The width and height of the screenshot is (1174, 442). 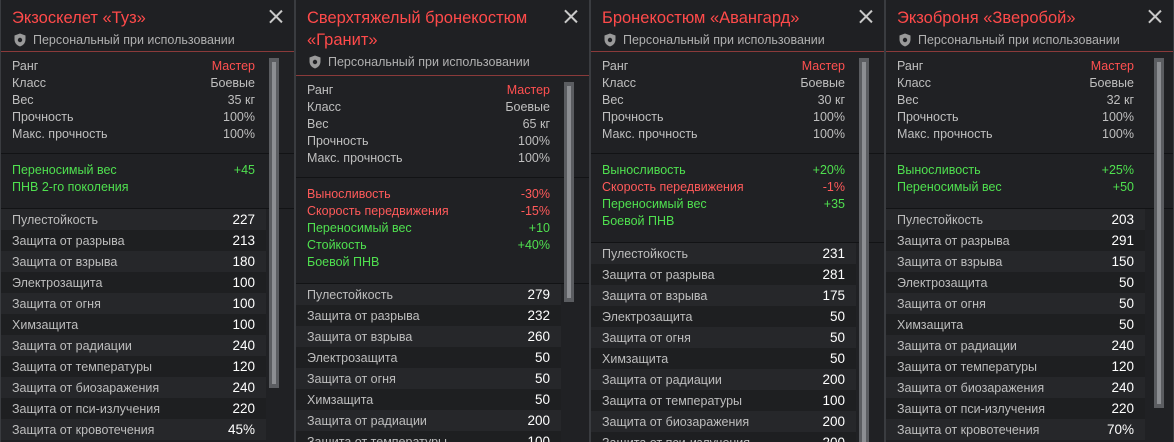 I want to click on stat-label: Защита от температуры, so click(x=377, y=438).